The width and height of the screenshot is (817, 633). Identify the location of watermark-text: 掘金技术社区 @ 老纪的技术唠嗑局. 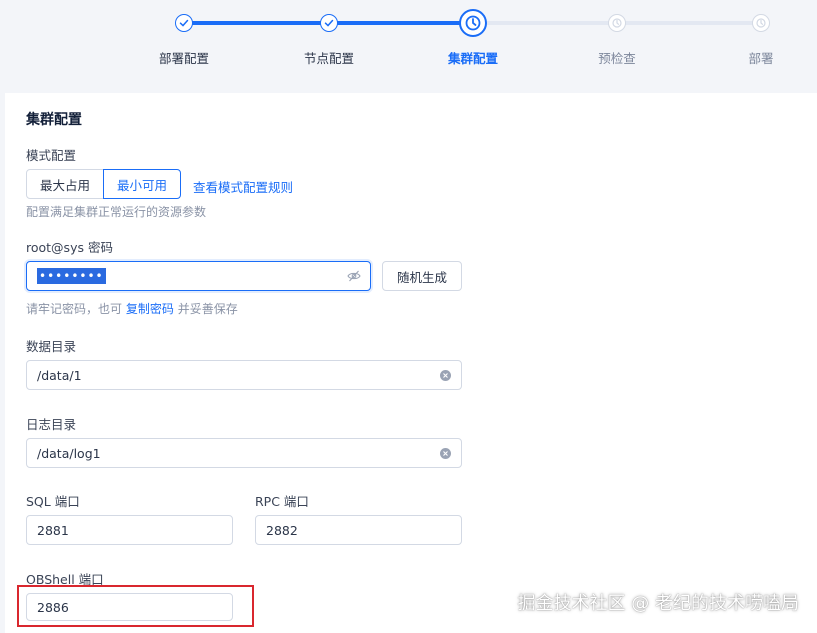
(658, 603).